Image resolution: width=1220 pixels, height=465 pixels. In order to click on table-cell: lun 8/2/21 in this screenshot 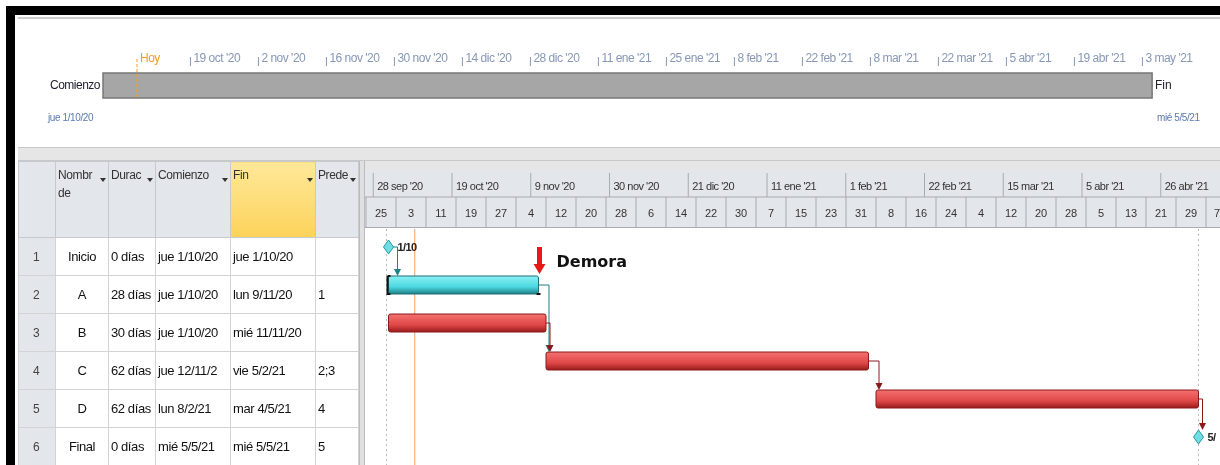, I will do `click(193, 408)`.